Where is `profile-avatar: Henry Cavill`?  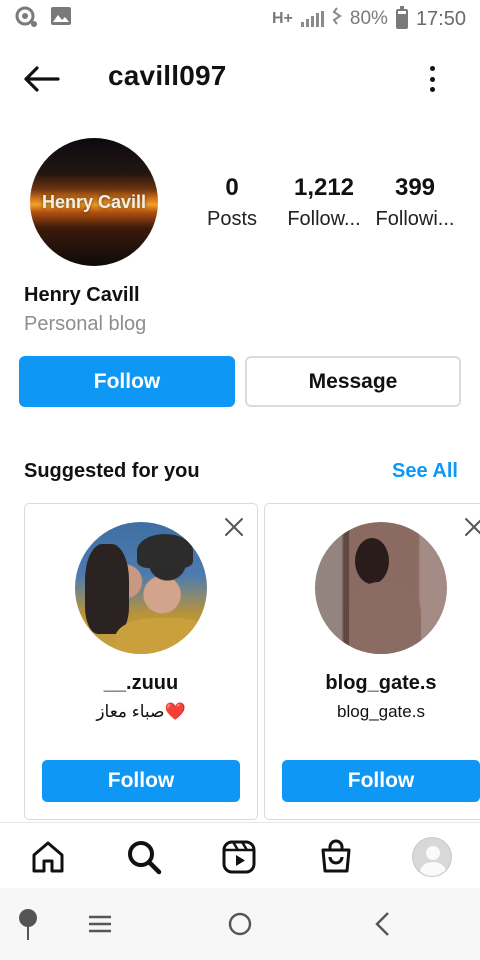
profile-avatar: Henry Cavill is located at coordinates (94, 202).